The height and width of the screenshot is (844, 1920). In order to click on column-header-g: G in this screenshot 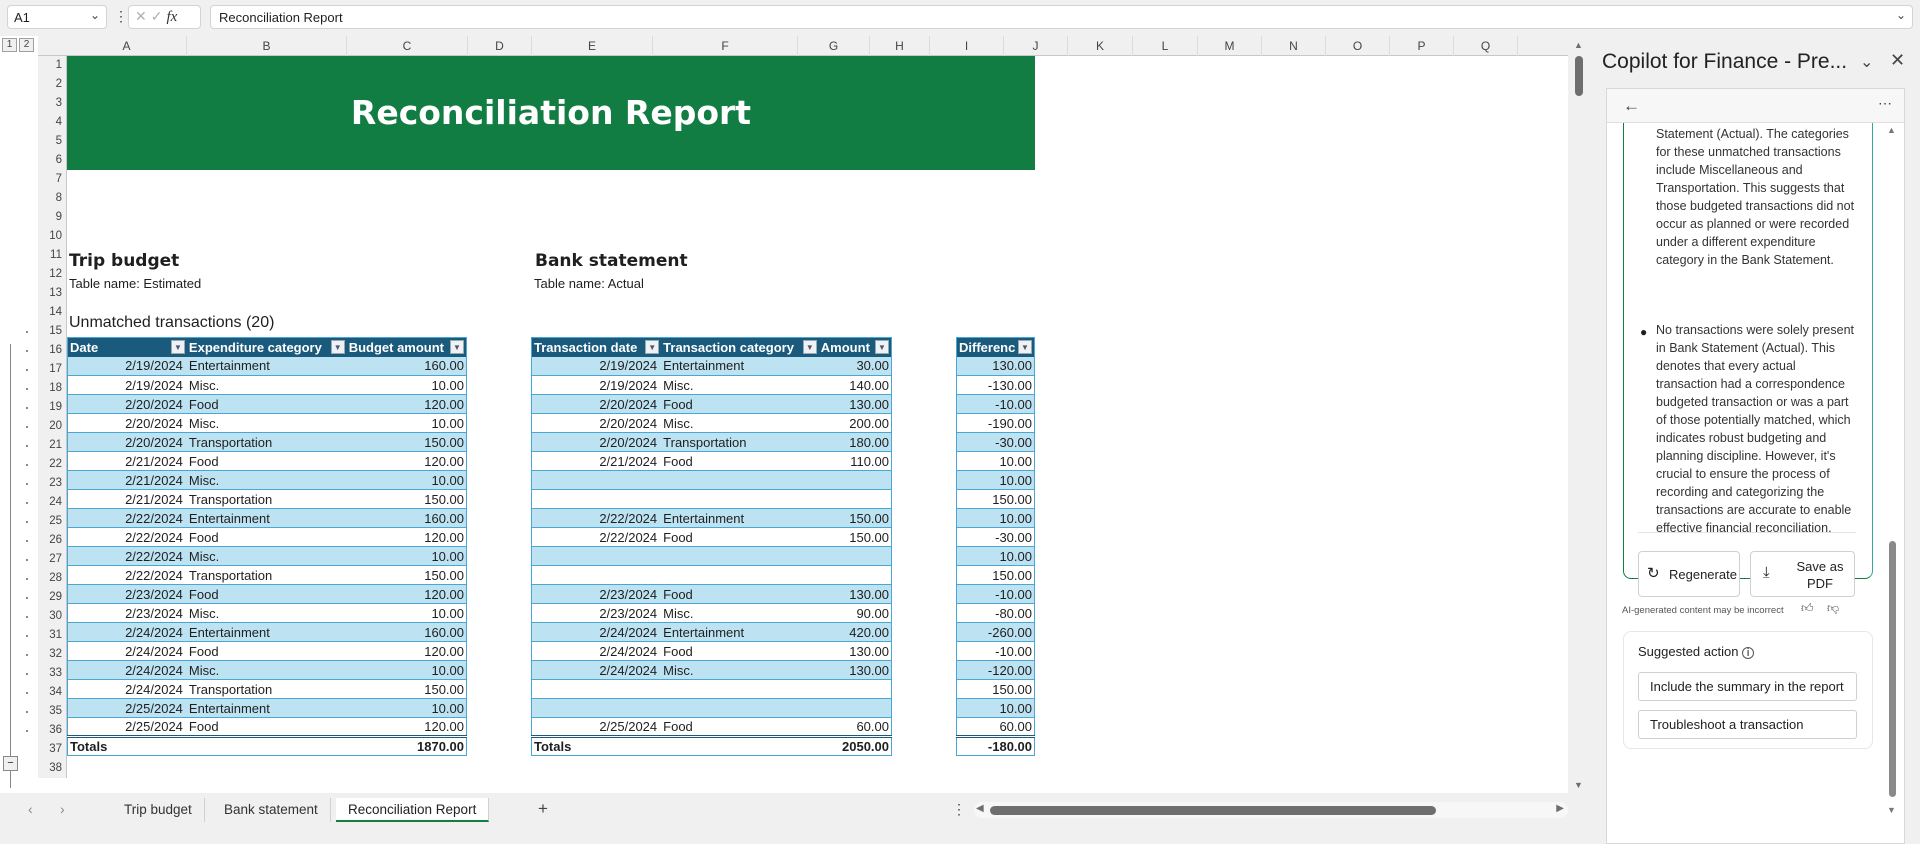, I will do `click(834, 46)`.